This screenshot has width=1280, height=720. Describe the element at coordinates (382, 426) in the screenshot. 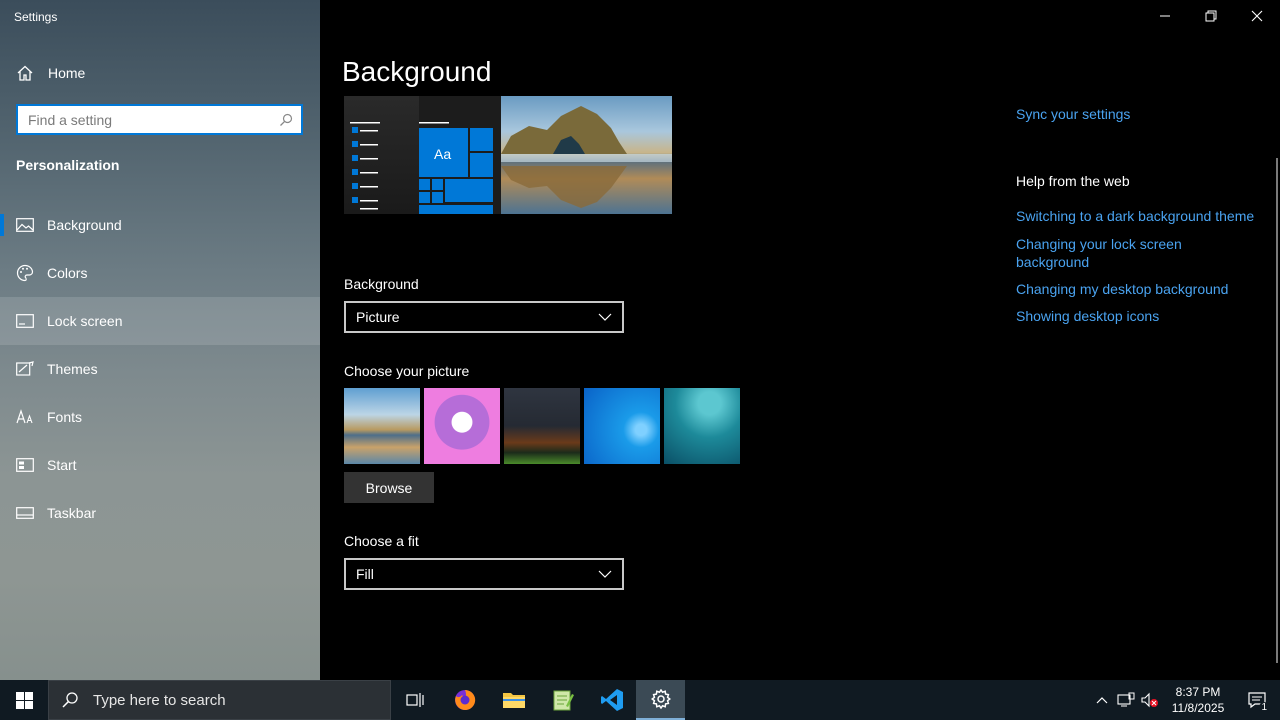

I see `picture-thumbnail-beach` at that location.